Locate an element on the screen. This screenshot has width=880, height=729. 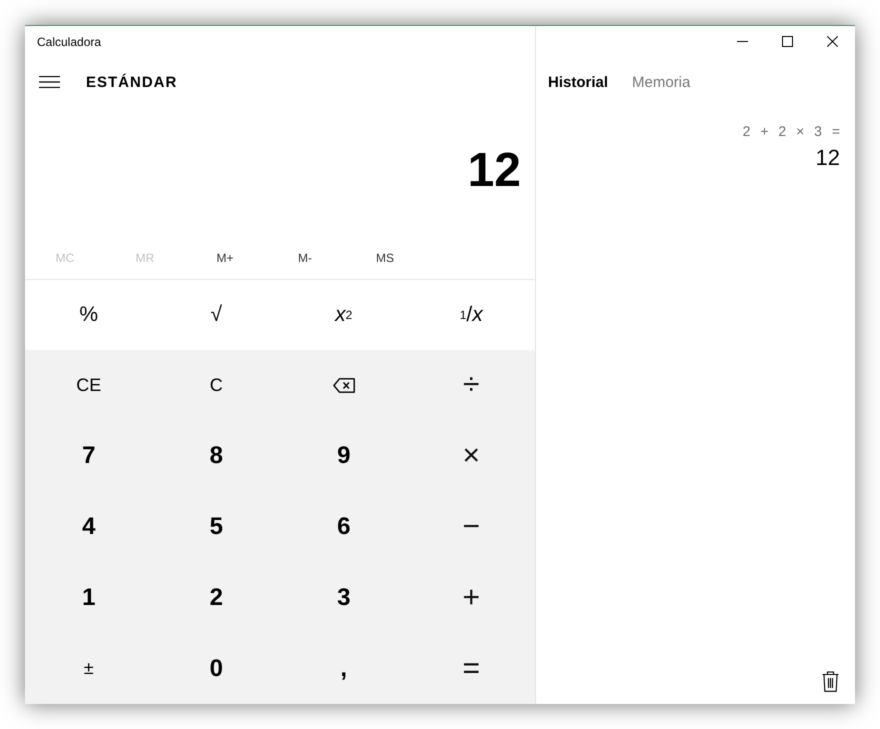
digit-key: 5 is located at coordinates (216, 527).